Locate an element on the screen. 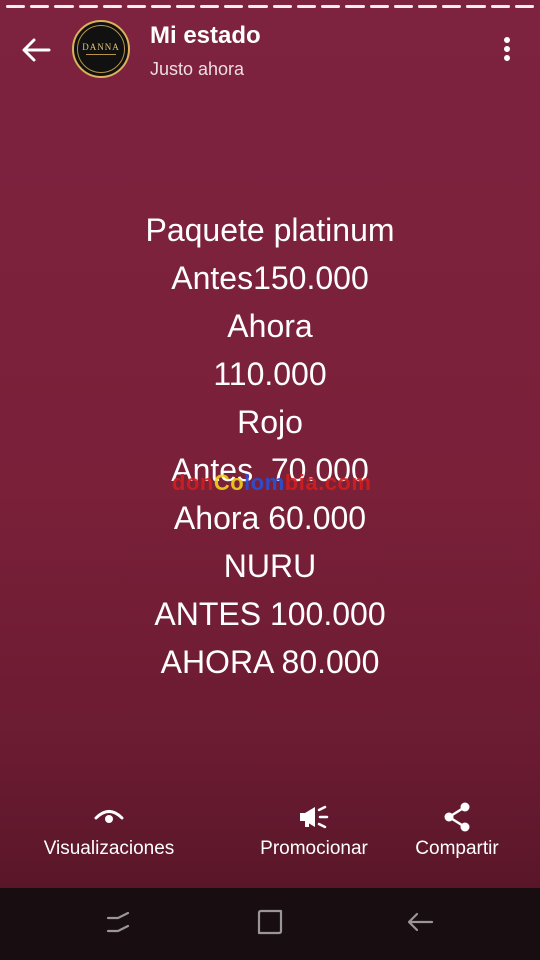 The width and height of the screenshot is (540, 960). avatar: DANNA is located at coordinates (101, 49).